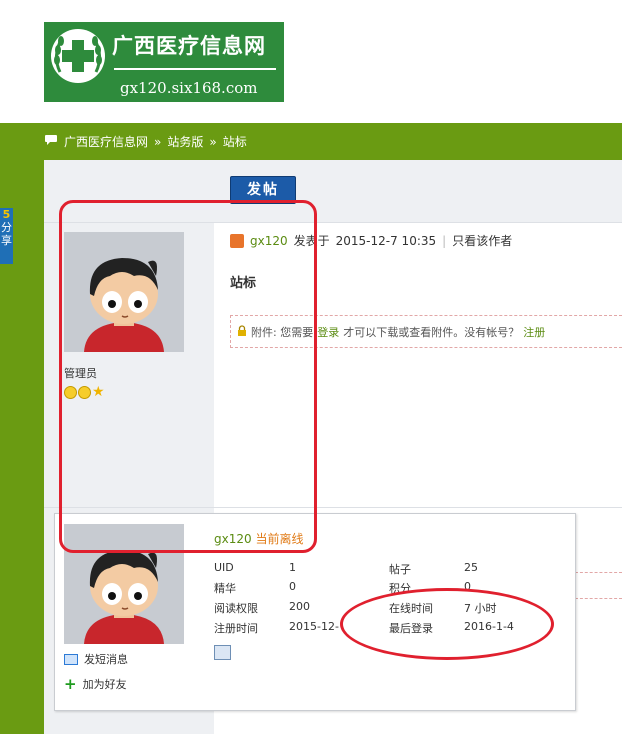  Describe the element at coordinates (189, 88) in the screenshot. I see `logo-url: gx120.six168.com` at that location.